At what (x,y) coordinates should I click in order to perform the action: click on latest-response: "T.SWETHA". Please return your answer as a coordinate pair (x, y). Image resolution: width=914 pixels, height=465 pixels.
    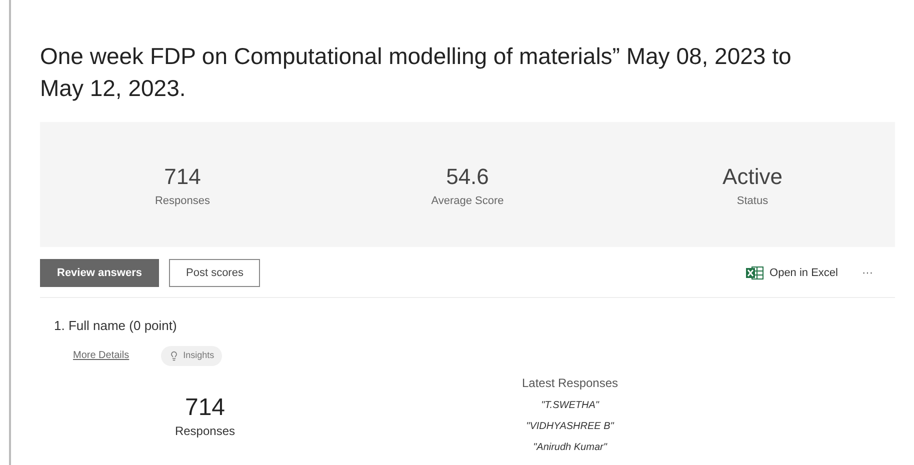
    Looking at the image, I should click on (570, 405).